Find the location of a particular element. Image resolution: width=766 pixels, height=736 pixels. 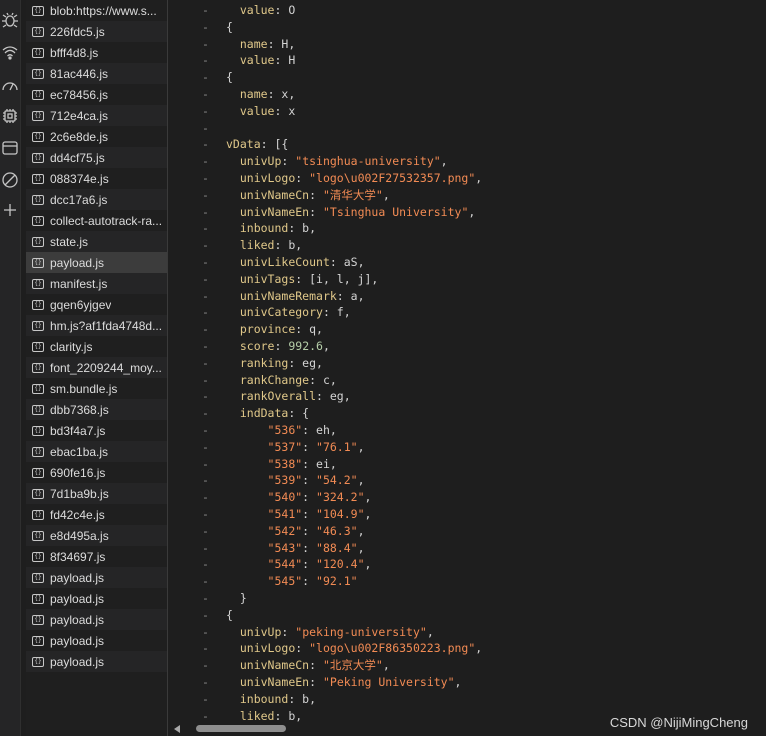

code-token: : aS, is located at coordinates (347, 262).